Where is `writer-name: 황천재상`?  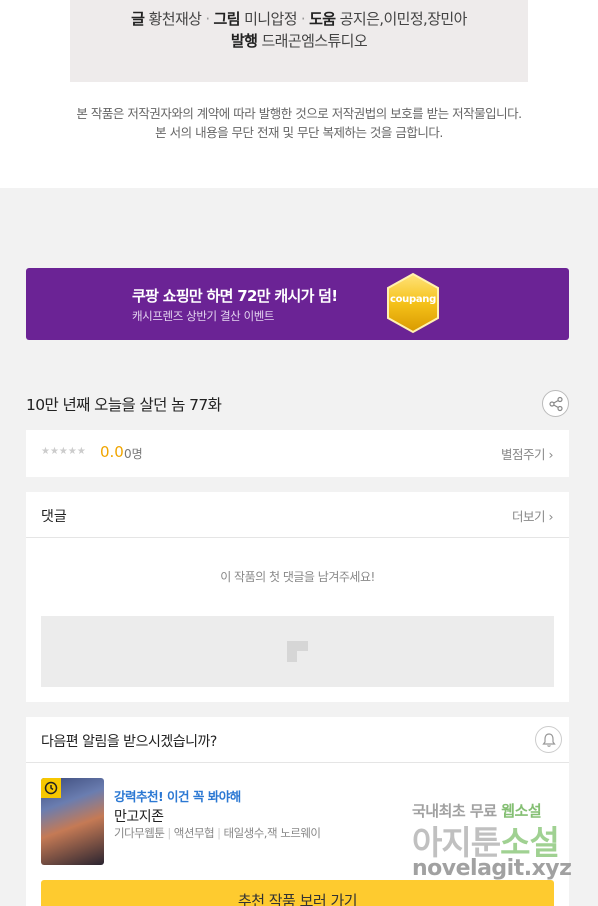 writer-name: 황천재상 is located at coordinates (175, 19).